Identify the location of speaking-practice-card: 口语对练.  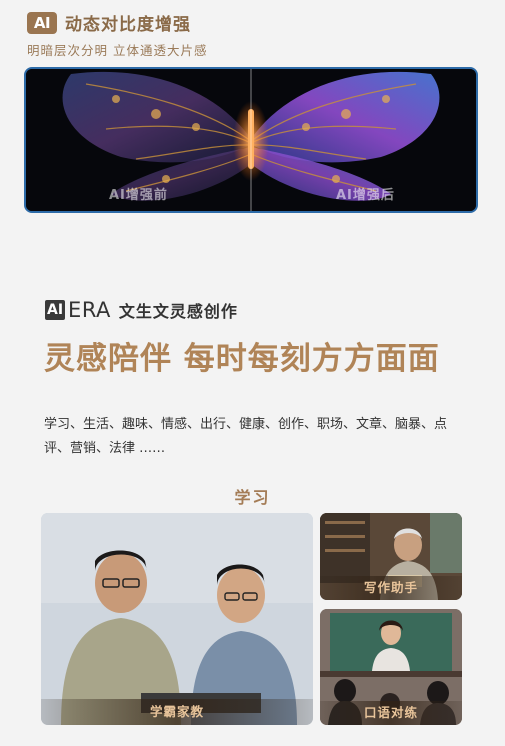
(391, 667).